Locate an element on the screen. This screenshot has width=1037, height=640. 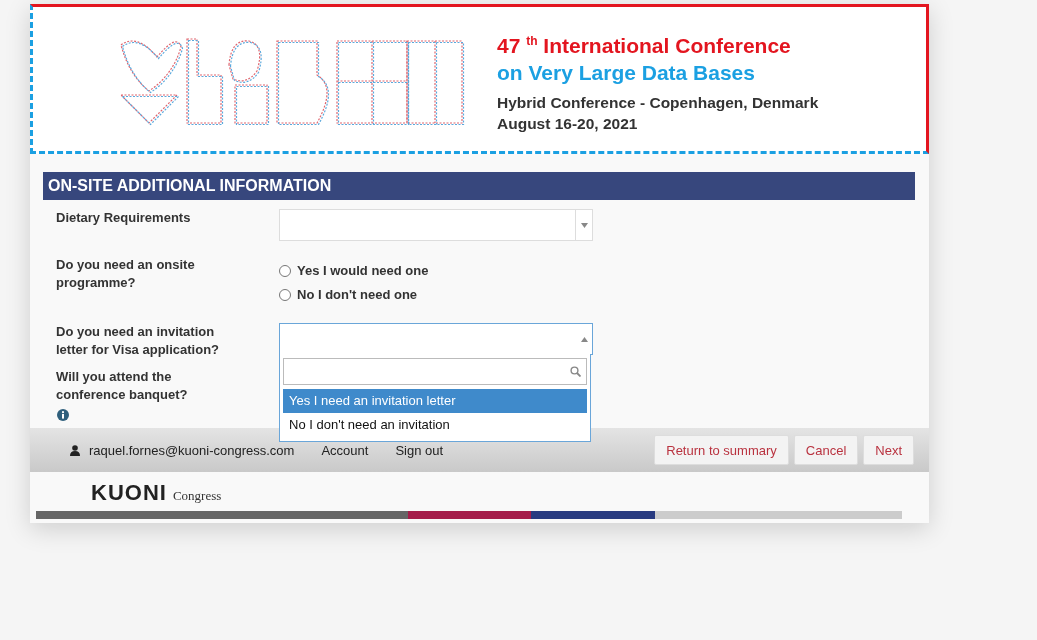
dropdown-option: No I don't need an invitation is located at coordinates (435, 425).